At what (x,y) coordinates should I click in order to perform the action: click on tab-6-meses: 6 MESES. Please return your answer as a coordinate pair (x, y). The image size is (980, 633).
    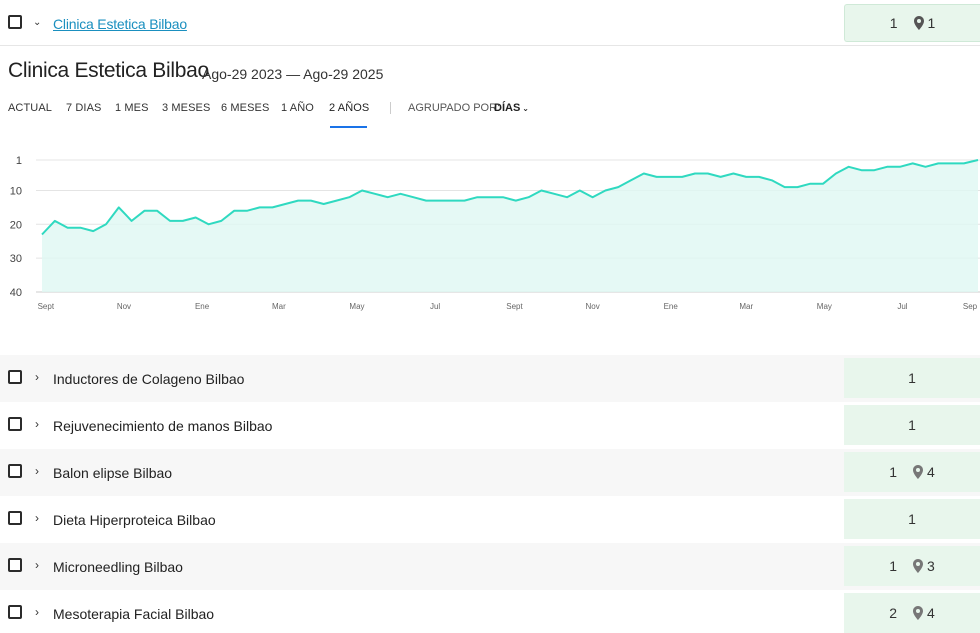
    Looking at the image, I should click on (245, 108).